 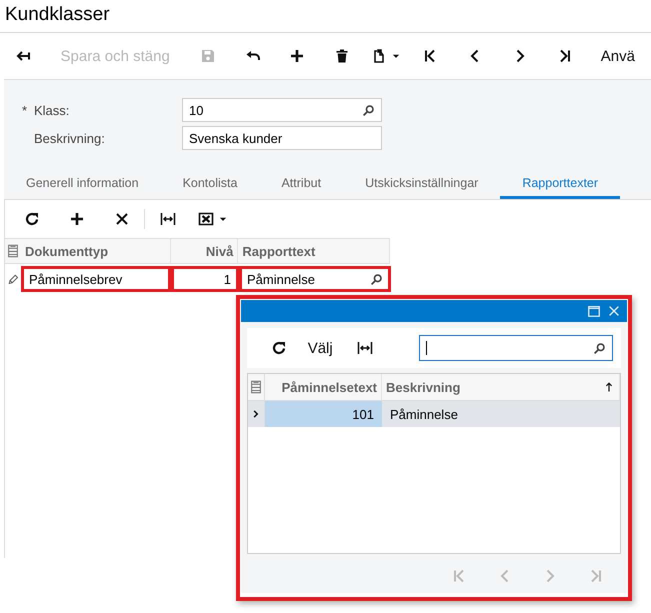 What do you see at coordinates (618, 56) in the screenshot?
I see `toolbar-button: Anvä` at bounding box center [618, 56].